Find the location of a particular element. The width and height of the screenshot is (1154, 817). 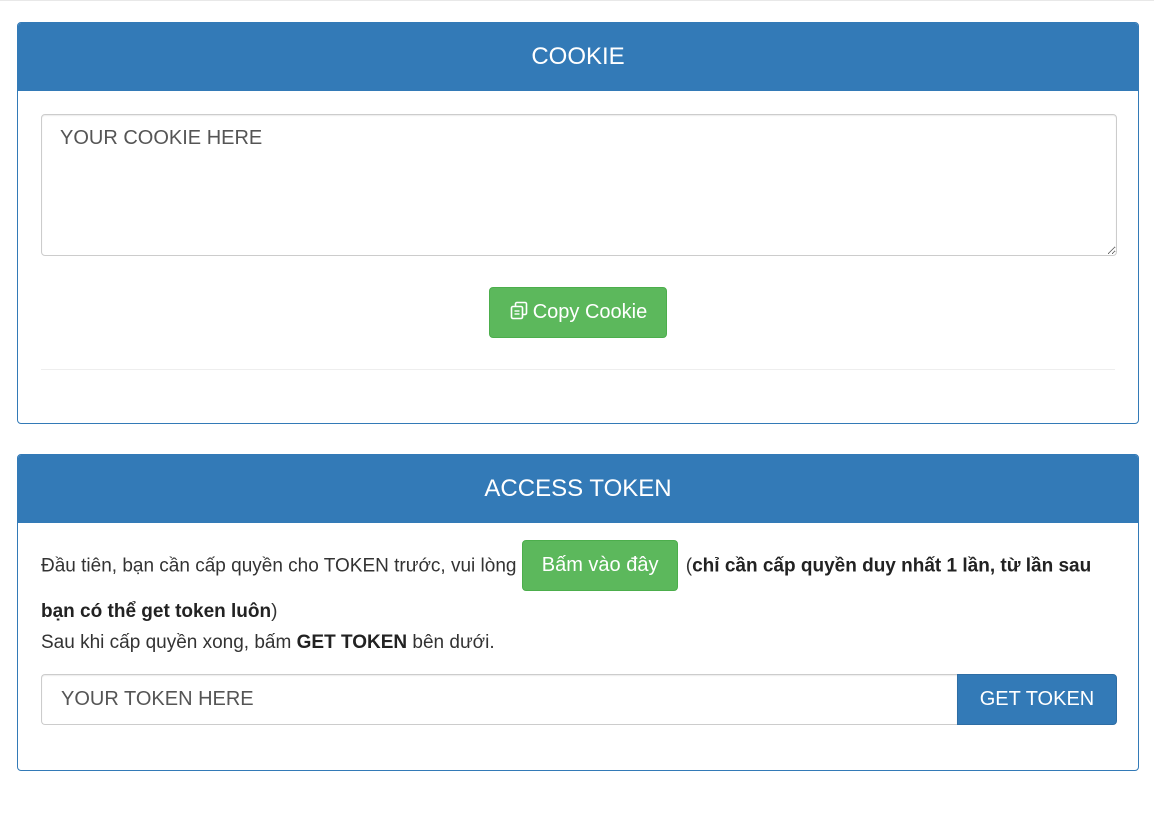

cookie-panel-title: COOKIE is located at coordinates (578, 57).